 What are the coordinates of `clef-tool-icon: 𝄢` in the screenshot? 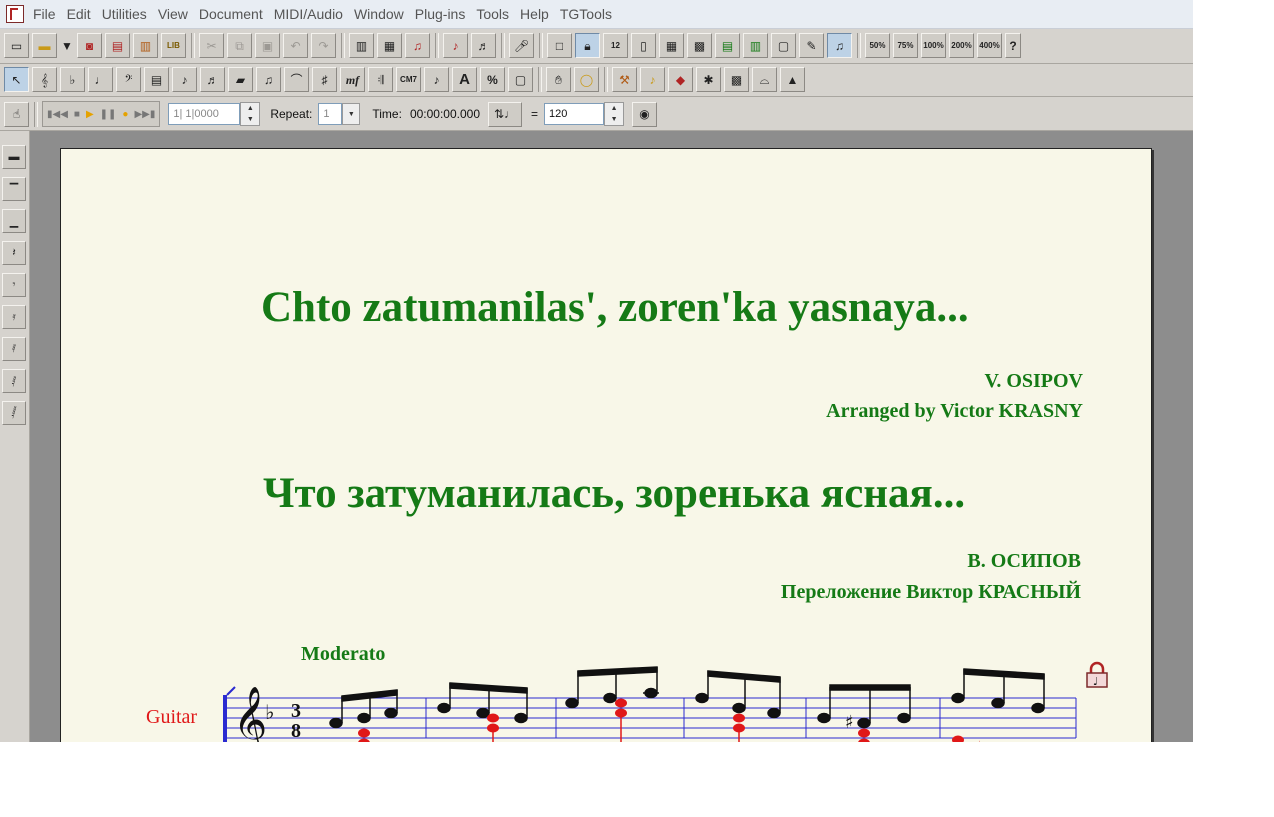 It's located at (128, 79).